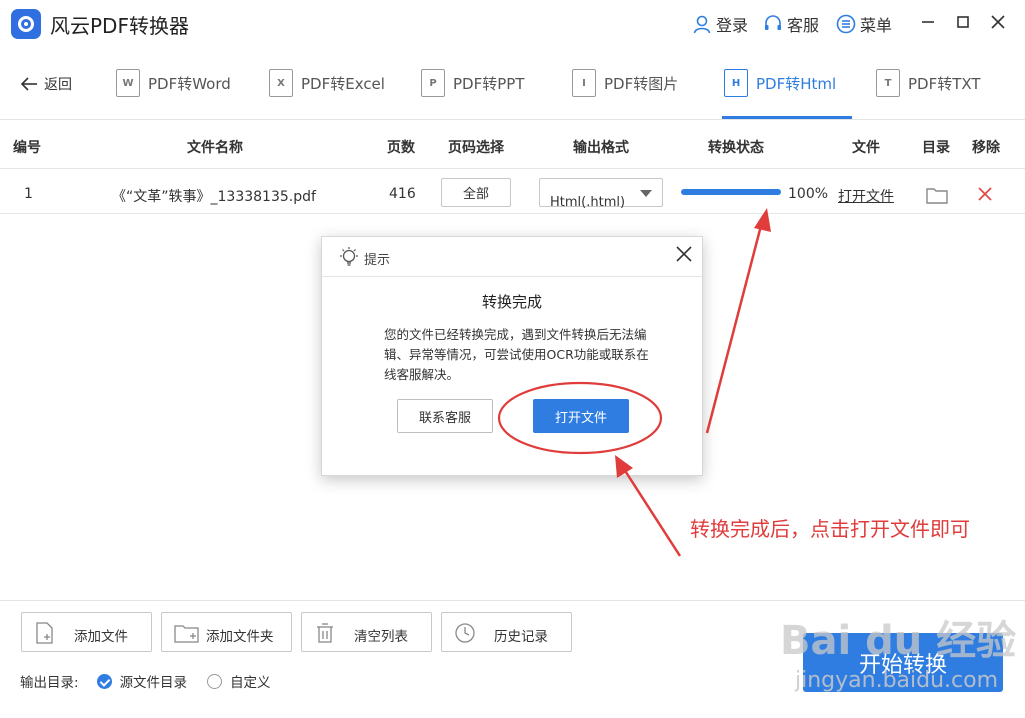  Describe the element at coordinates (944, 83) in the screenshot. I see `tab-label: PDF转TXT` at that location.